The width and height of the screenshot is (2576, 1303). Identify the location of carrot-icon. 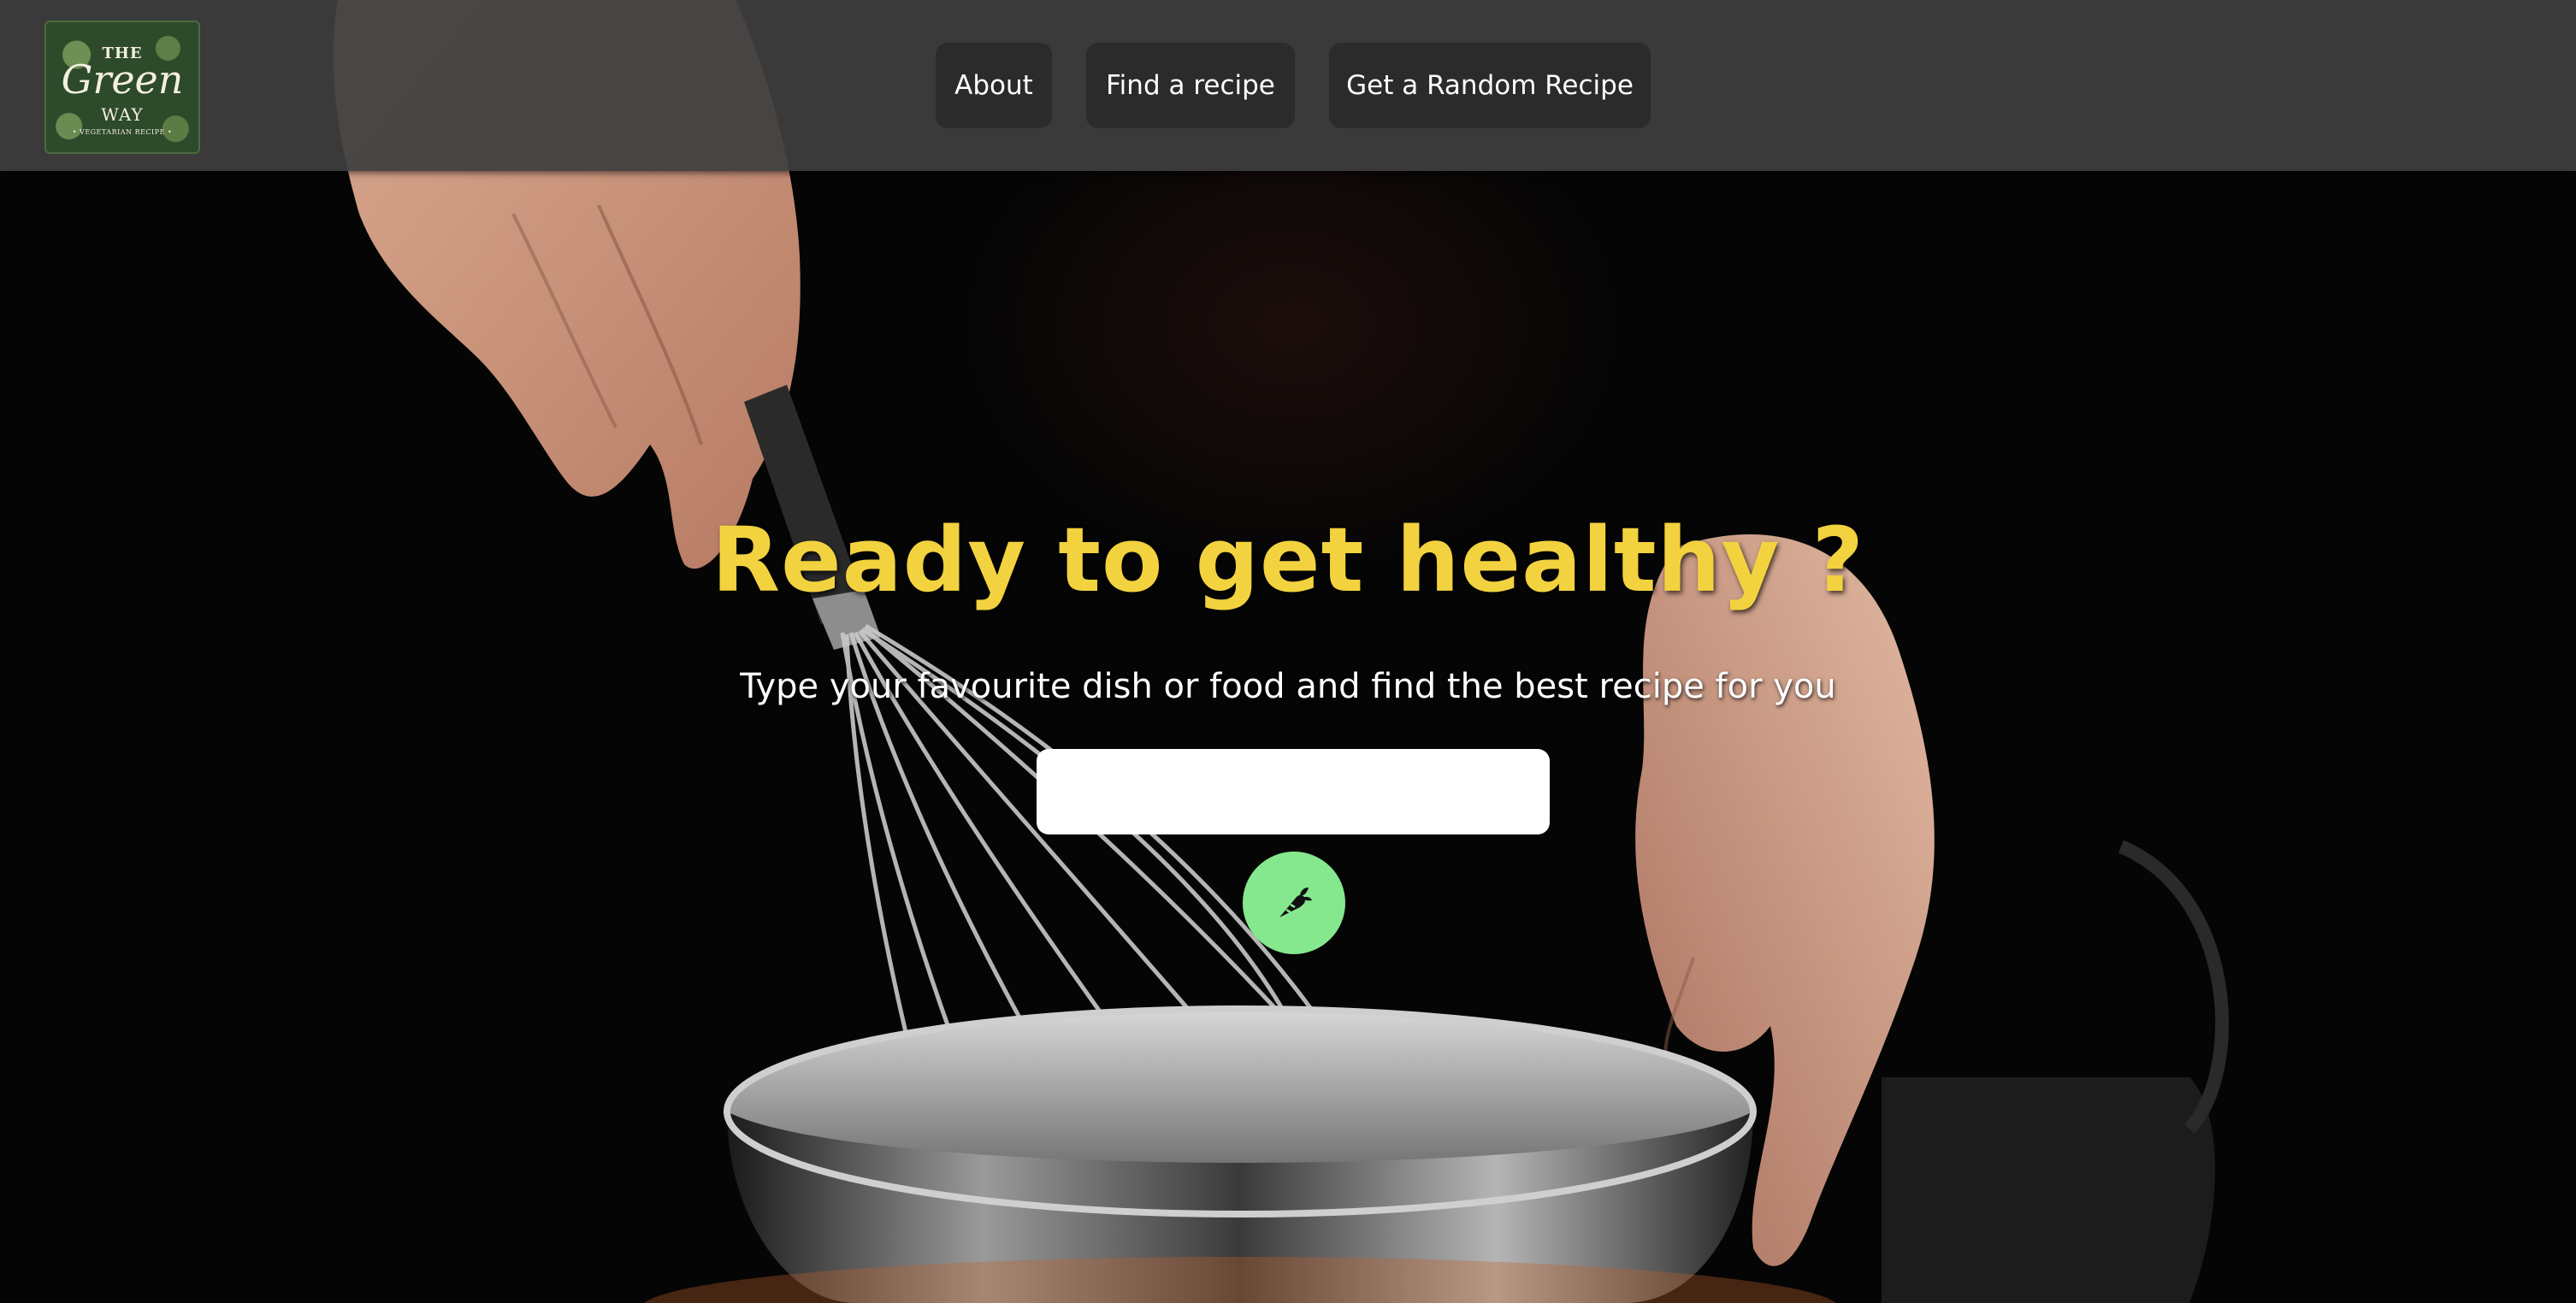
(1295, 902).